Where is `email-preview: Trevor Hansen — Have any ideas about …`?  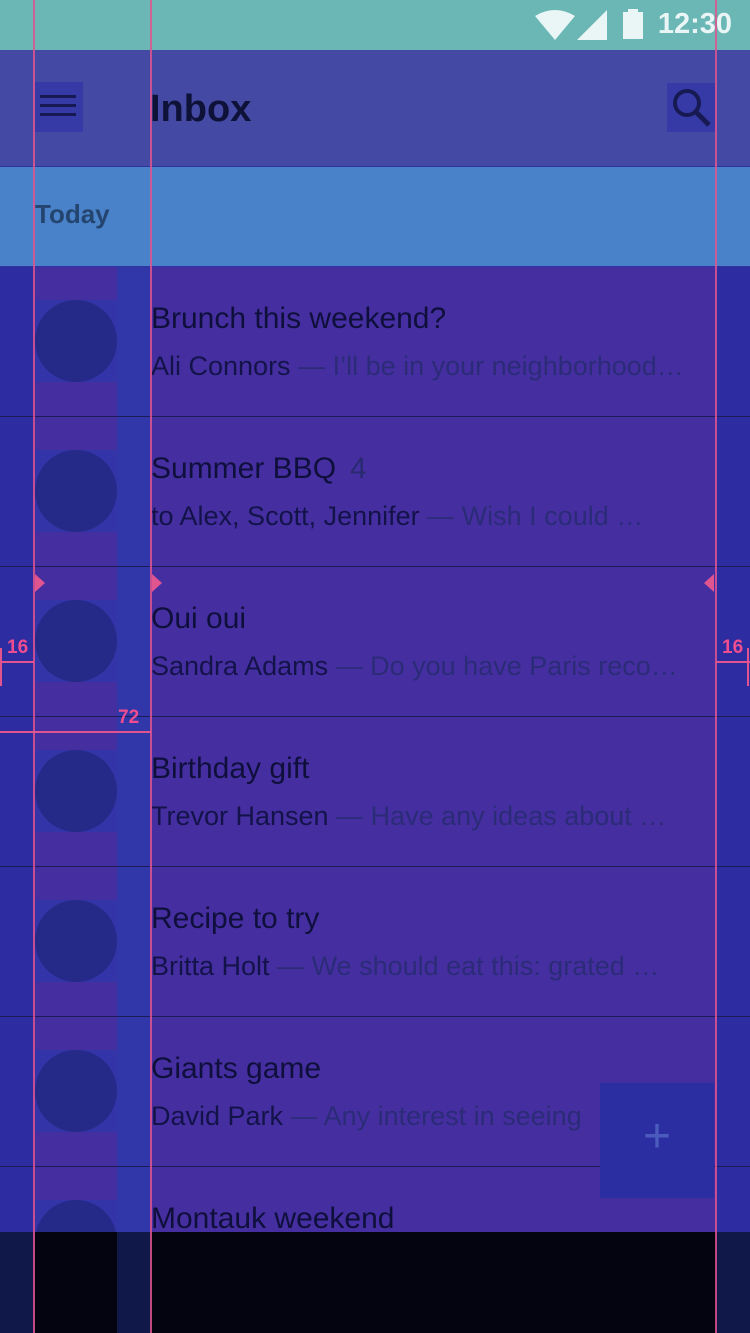
email-preview: Trevor Hansen — Have any ideas about … is located at coordinates (409, 816).